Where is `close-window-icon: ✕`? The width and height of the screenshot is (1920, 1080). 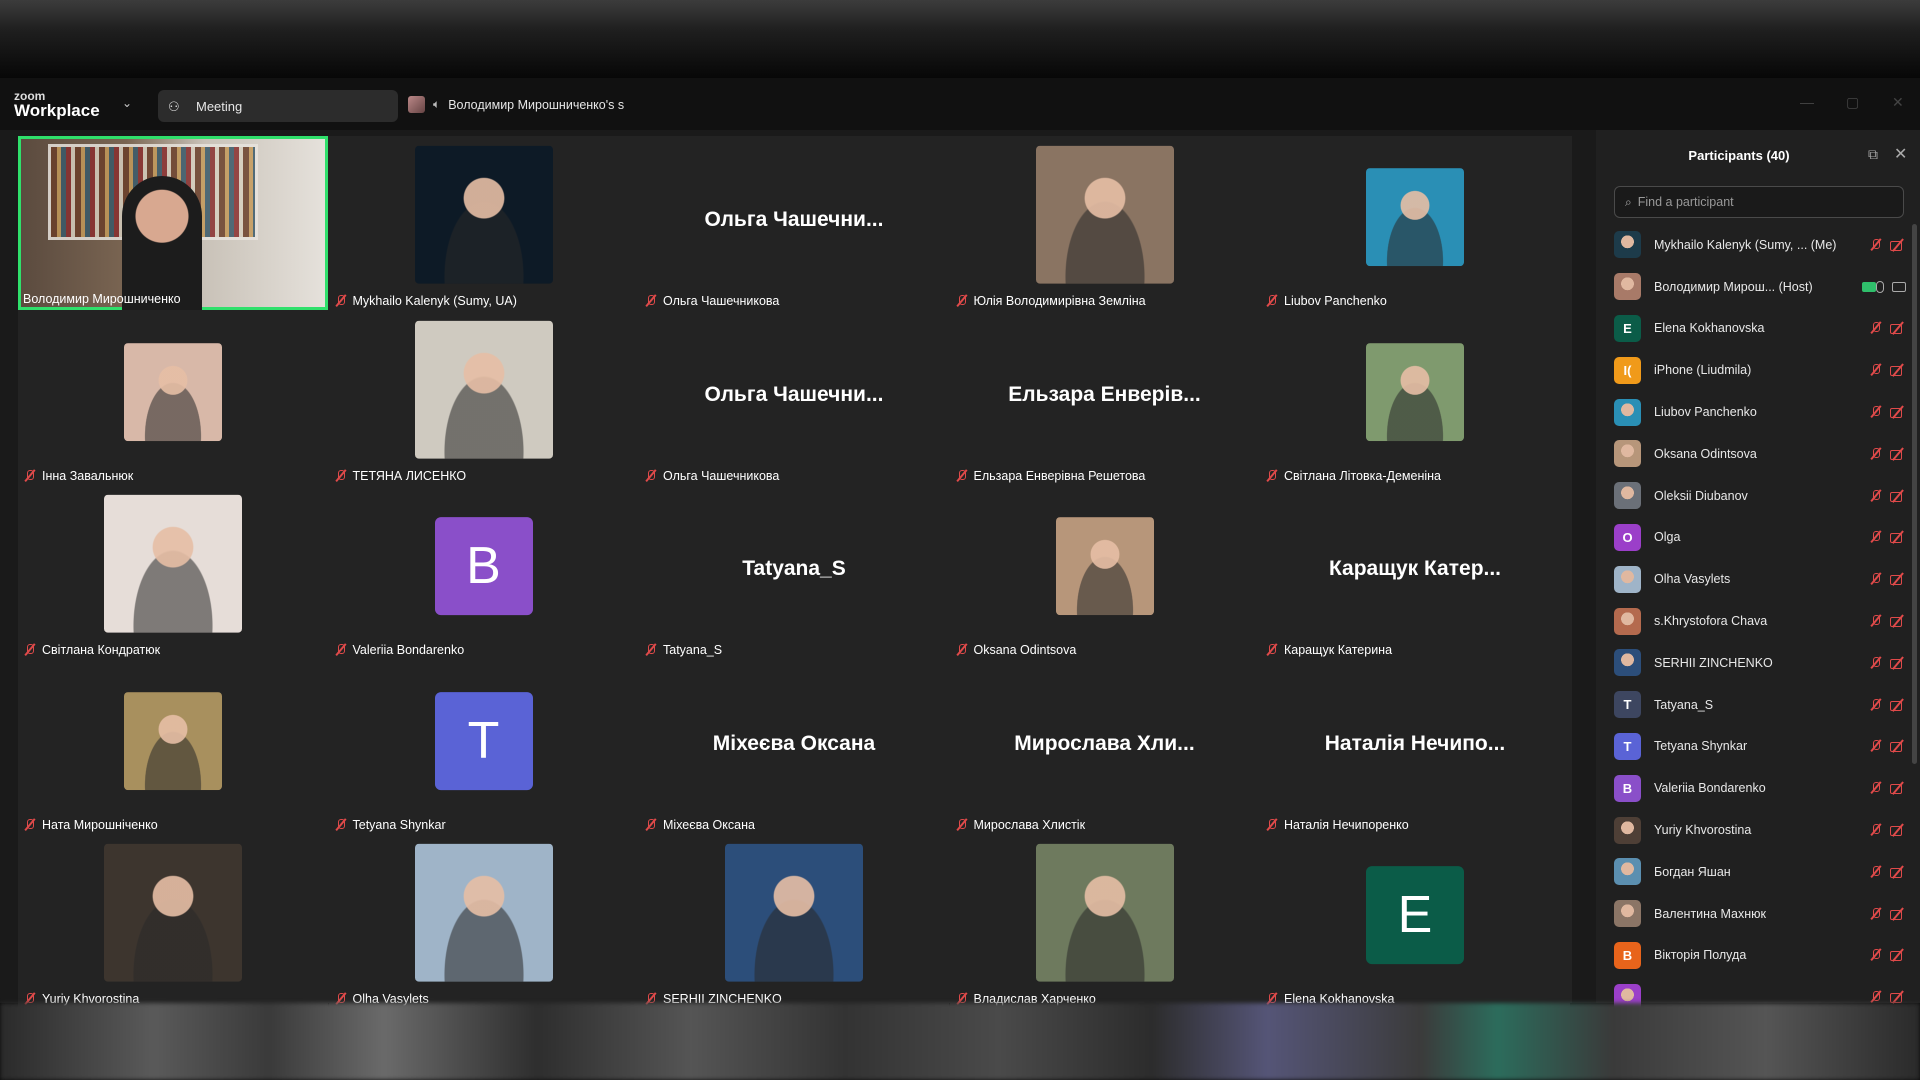 close-window-icon: ✕ is located at coordinates (1898, 102).